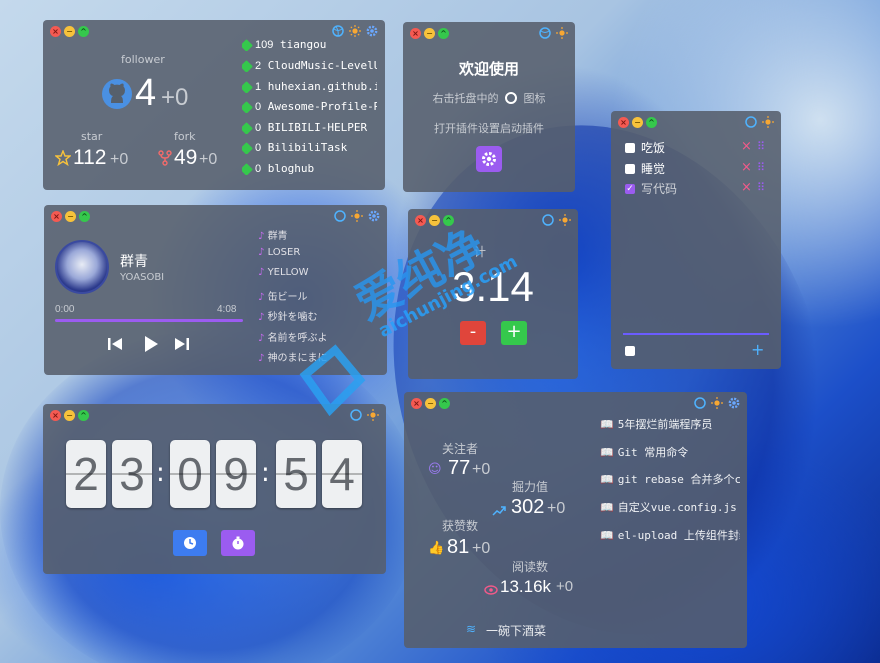 The height and width of the screenshot is (663, 880). What do you see at coordinates (86, 474) in the screenshot?
I see `clock-digit: 2` at bounding box center [86, 474].